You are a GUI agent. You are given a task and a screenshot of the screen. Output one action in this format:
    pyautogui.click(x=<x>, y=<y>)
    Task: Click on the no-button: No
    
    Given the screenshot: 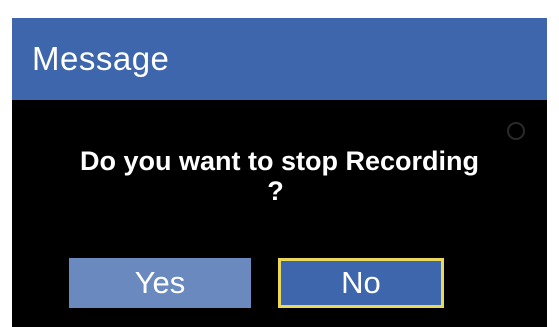 What is the action you would take?
    pyautogui.click(x=361, y=283)
    